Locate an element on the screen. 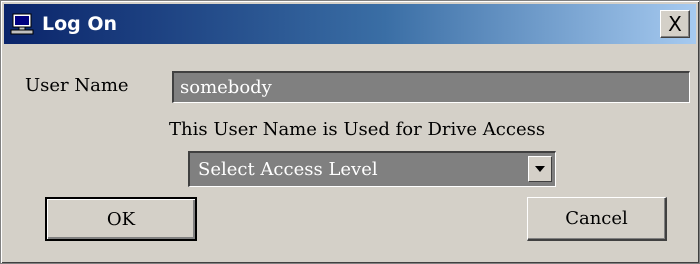 This screenshot has height=264, width=700. cancel-button: Cancel is located at coordinates (597, 219).